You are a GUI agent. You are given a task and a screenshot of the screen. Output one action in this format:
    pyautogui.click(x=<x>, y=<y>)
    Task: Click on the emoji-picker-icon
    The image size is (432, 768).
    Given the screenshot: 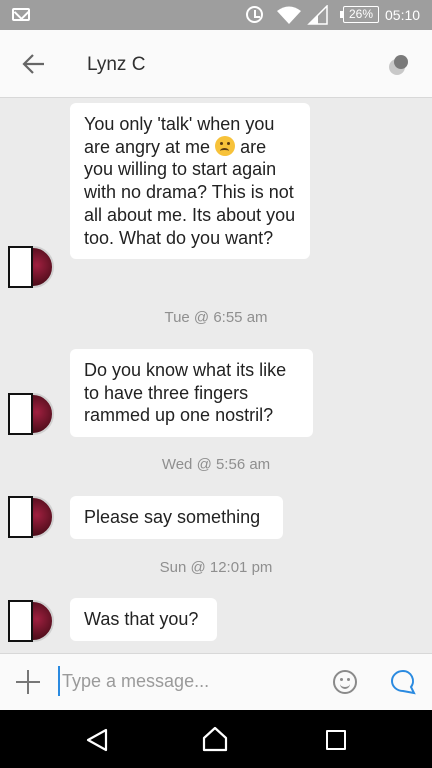 What is the action you would take?
    pyautogui.click(x=345, y=682)
    